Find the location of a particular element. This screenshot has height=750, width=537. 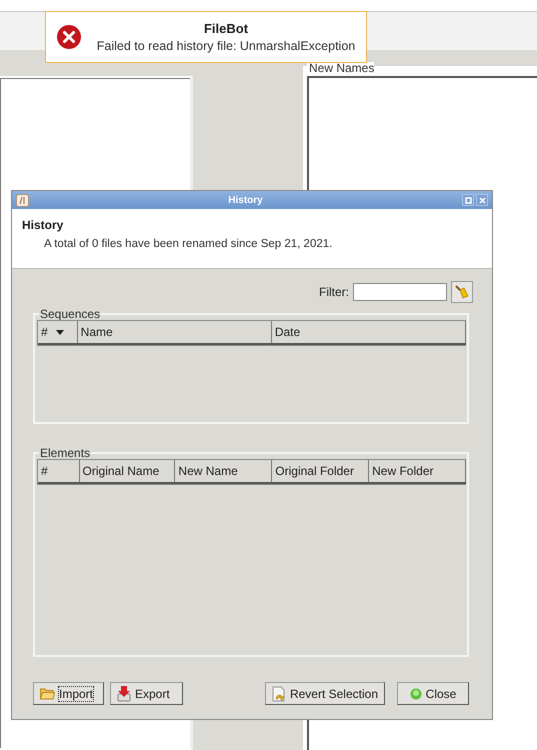

clear-filter-button is located at coordinates (462, 292).